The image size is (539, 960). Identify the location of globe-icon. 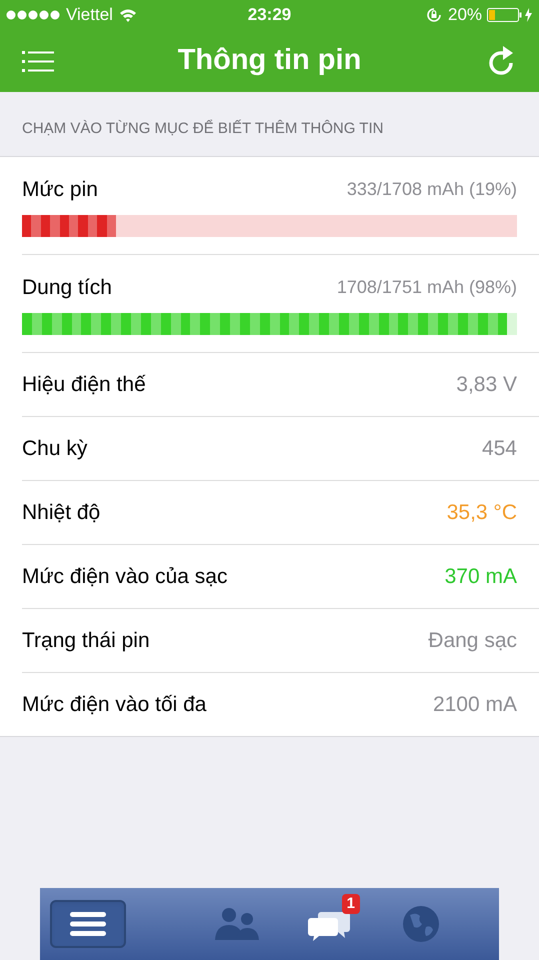
(421, 924).